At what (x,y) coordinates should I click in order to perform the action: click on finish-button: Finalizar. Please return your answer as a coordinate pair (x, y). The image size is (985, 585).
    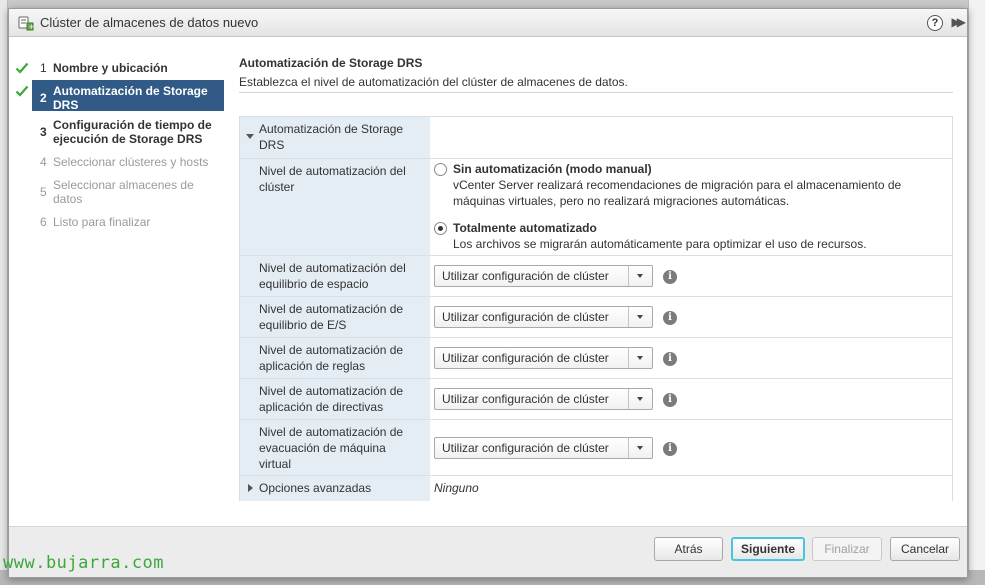
    Looking at the image, I should click on (847, 549).